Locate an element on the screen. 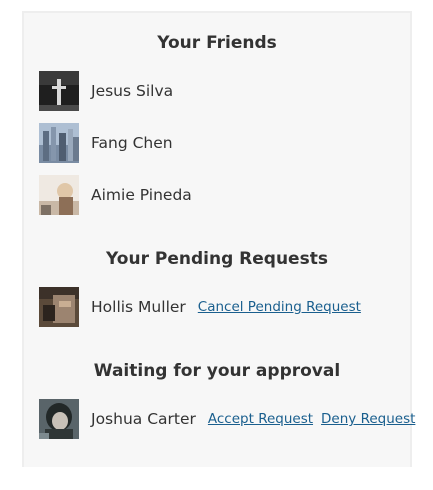  friend-row: Fang Chen is located at coordinates (106, 143).